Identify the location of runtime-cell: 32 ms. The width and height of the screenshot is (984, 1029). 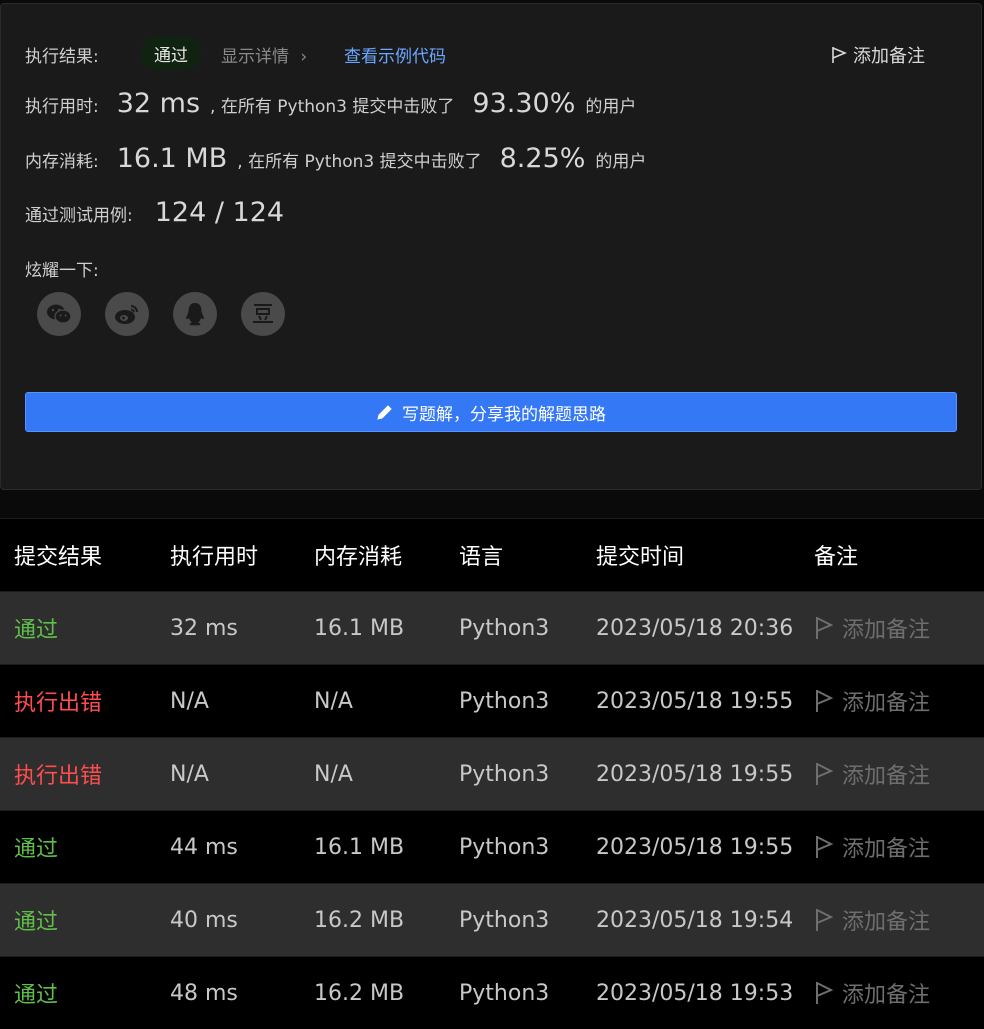
(242, 628).